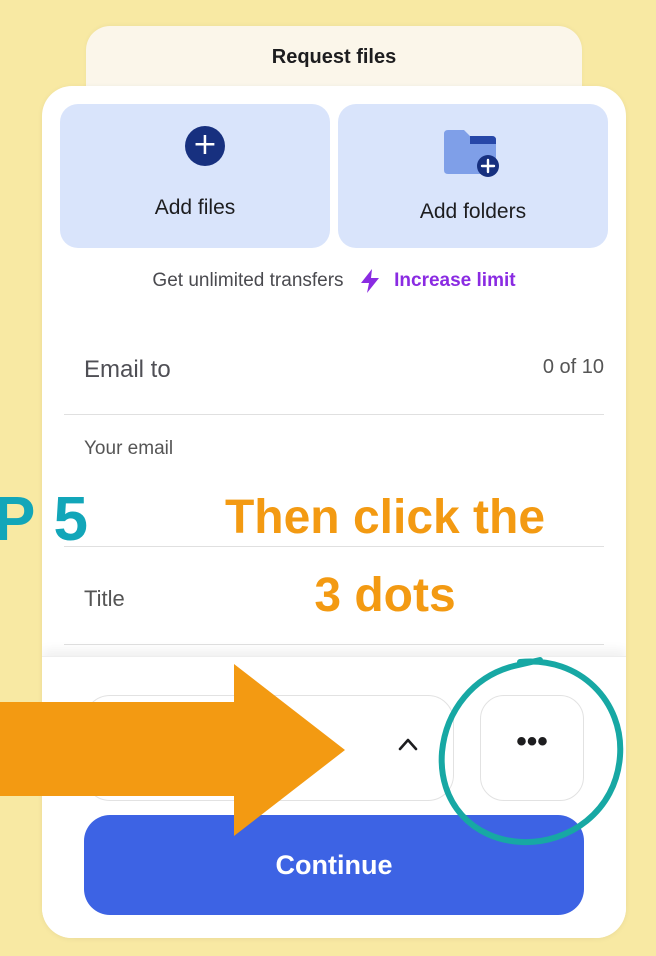 This screenshot has width=656, height=956. Describe the element at coordinates (471, 153) in the screenshot. I see `folder-plus-icon` at that location.